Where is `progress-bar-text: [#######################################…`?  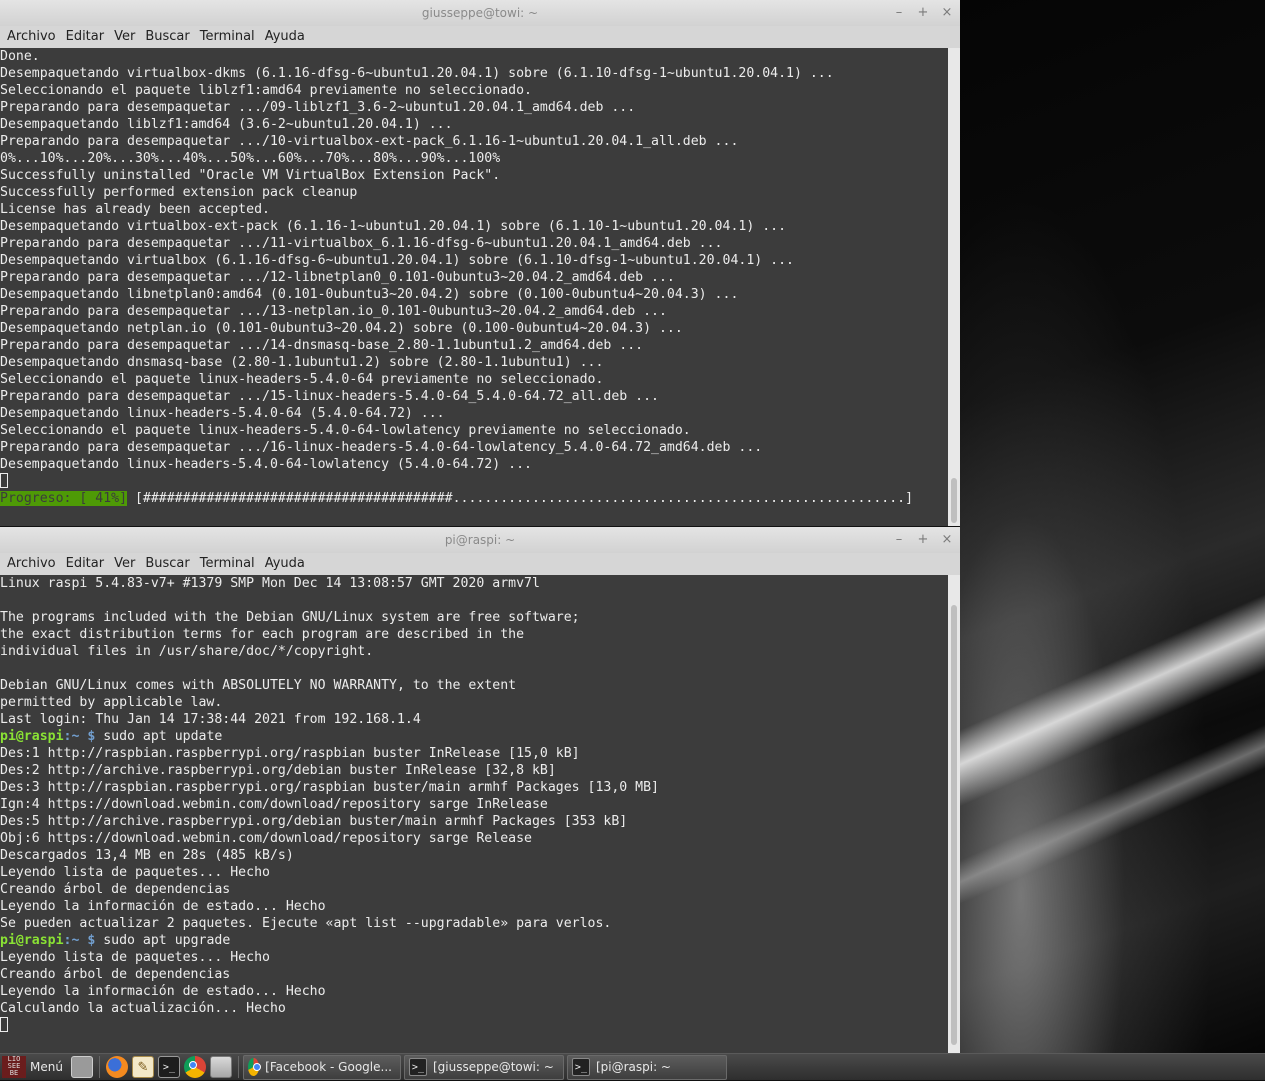
progress-bar-text: [#######################################… is located at coordinates (520, 498).